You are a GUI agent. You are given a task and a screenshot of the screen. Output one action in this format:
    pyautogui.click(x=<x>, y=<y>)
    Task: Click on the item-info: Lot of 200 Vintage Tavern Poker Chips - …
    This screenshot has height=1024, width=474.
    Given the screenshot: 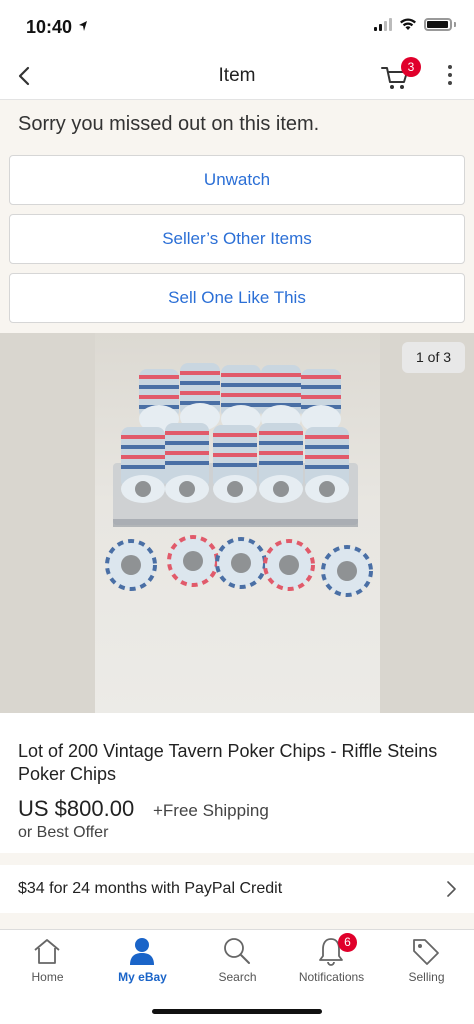 What is the action you would take?
    pyautogui.click(x=237, y=783)
    